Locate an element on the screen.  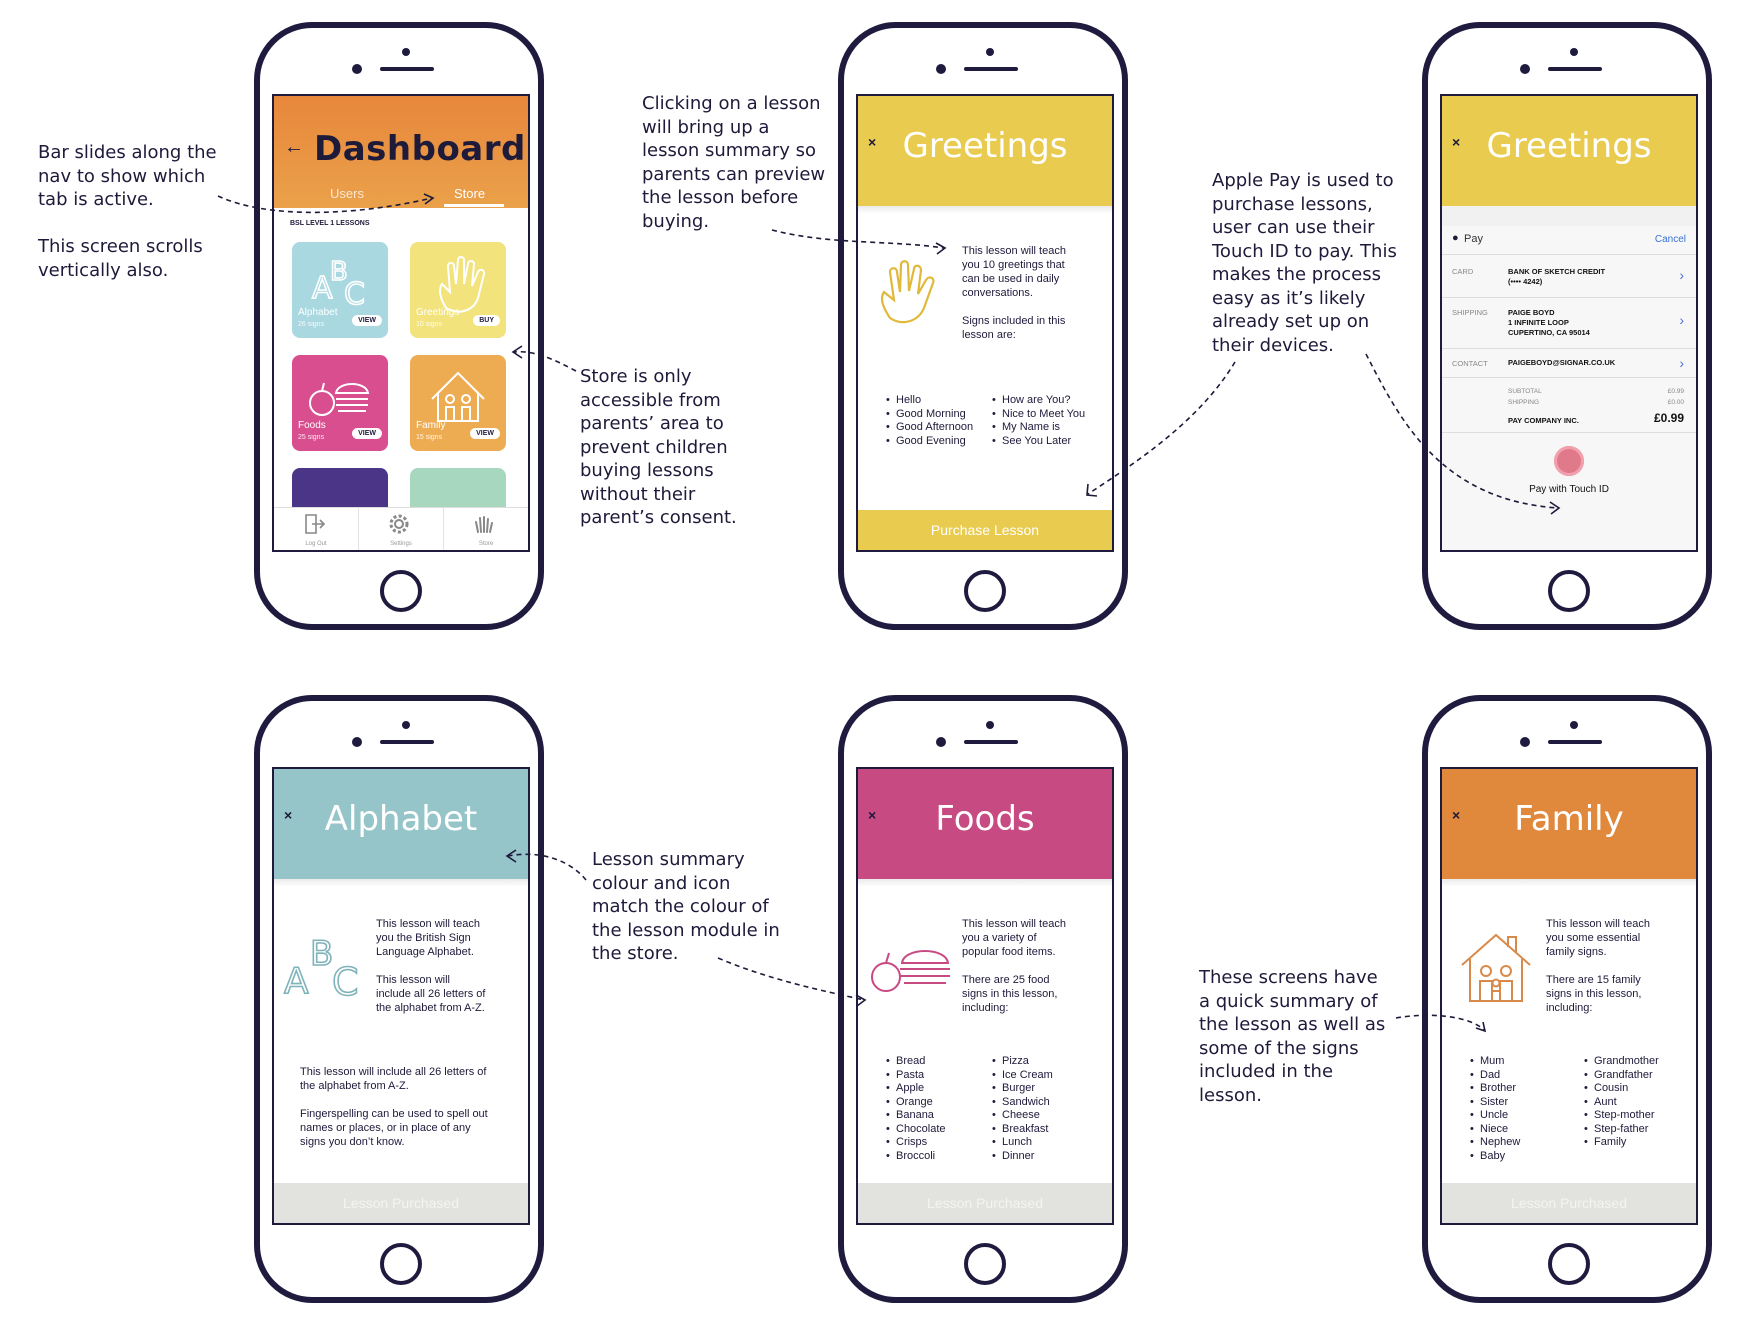
list-item: Burger is located at coordinates (1022, 1089).